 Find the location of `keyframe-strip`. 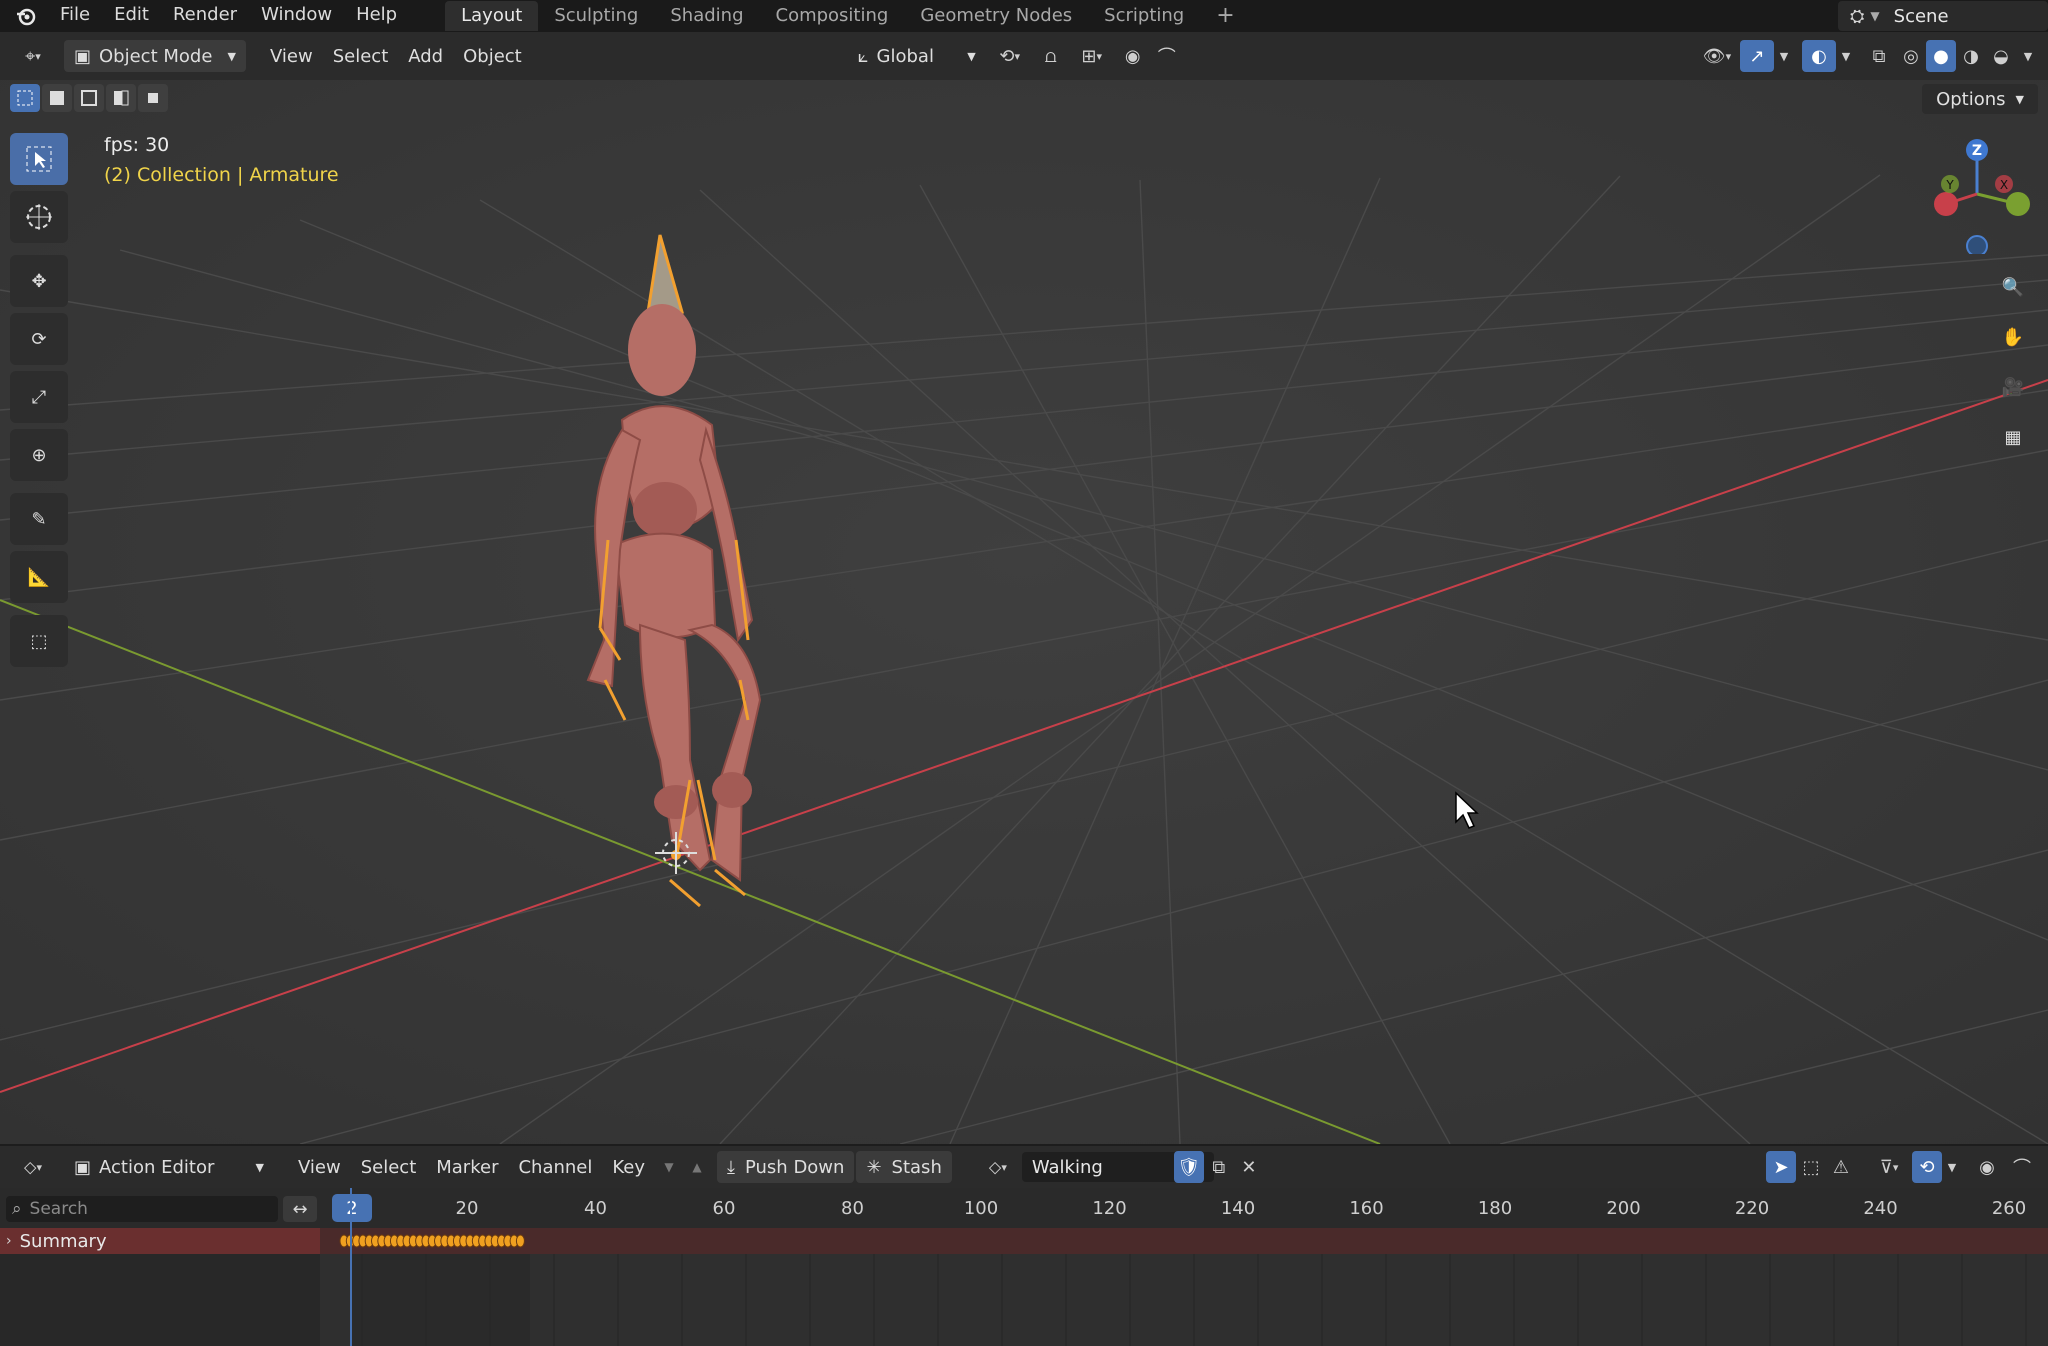

keyframe-strip is located at coordinates (1184, 1241).